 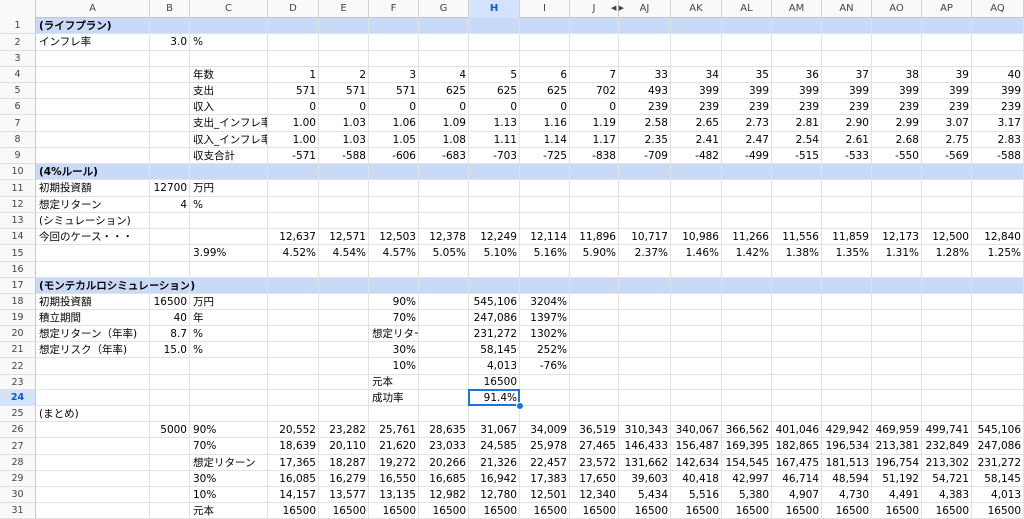 I want to click on cell-aq26: 545,106, so click(x=998, y=430).